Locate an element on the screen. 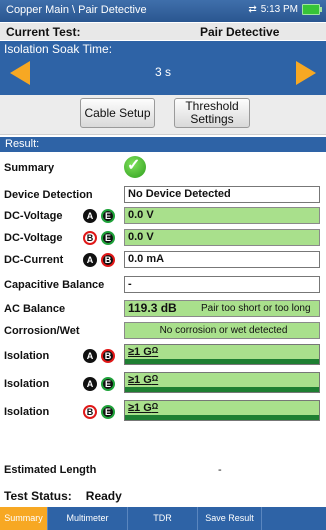 The width and height of the screenshot is (326, 530). setup-buttons: Cable Setup Threshold Settings is located at coordinates (163, 115).